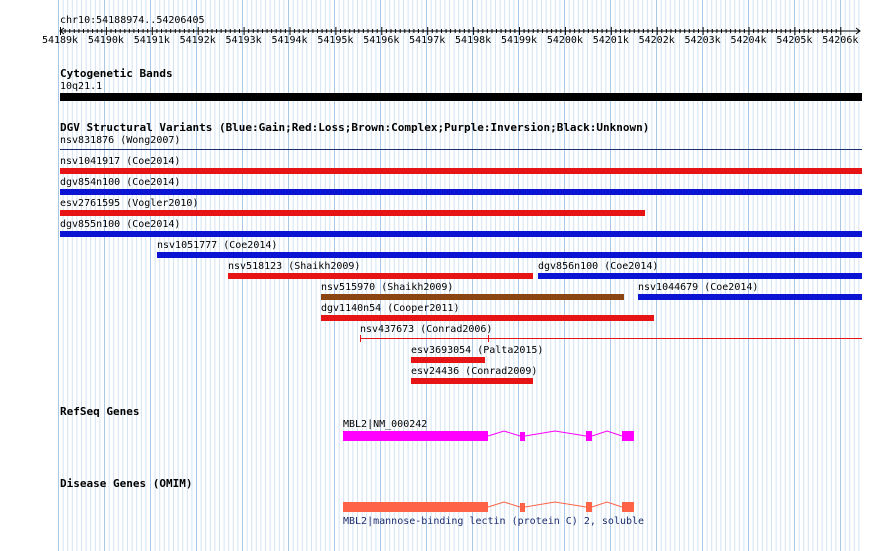  I want to click on ruler-tick-label: 54195k, so click(335, 40).